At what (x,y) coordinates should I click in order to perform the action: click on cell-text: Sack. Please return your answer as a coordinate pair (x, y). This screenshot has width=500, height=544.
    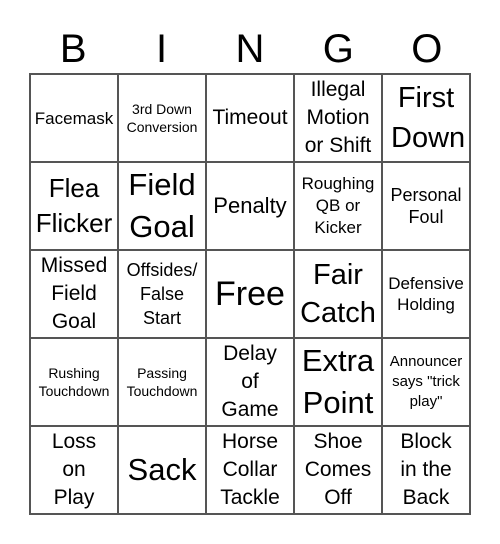
    Looking at the image, I should click on (162, 469).